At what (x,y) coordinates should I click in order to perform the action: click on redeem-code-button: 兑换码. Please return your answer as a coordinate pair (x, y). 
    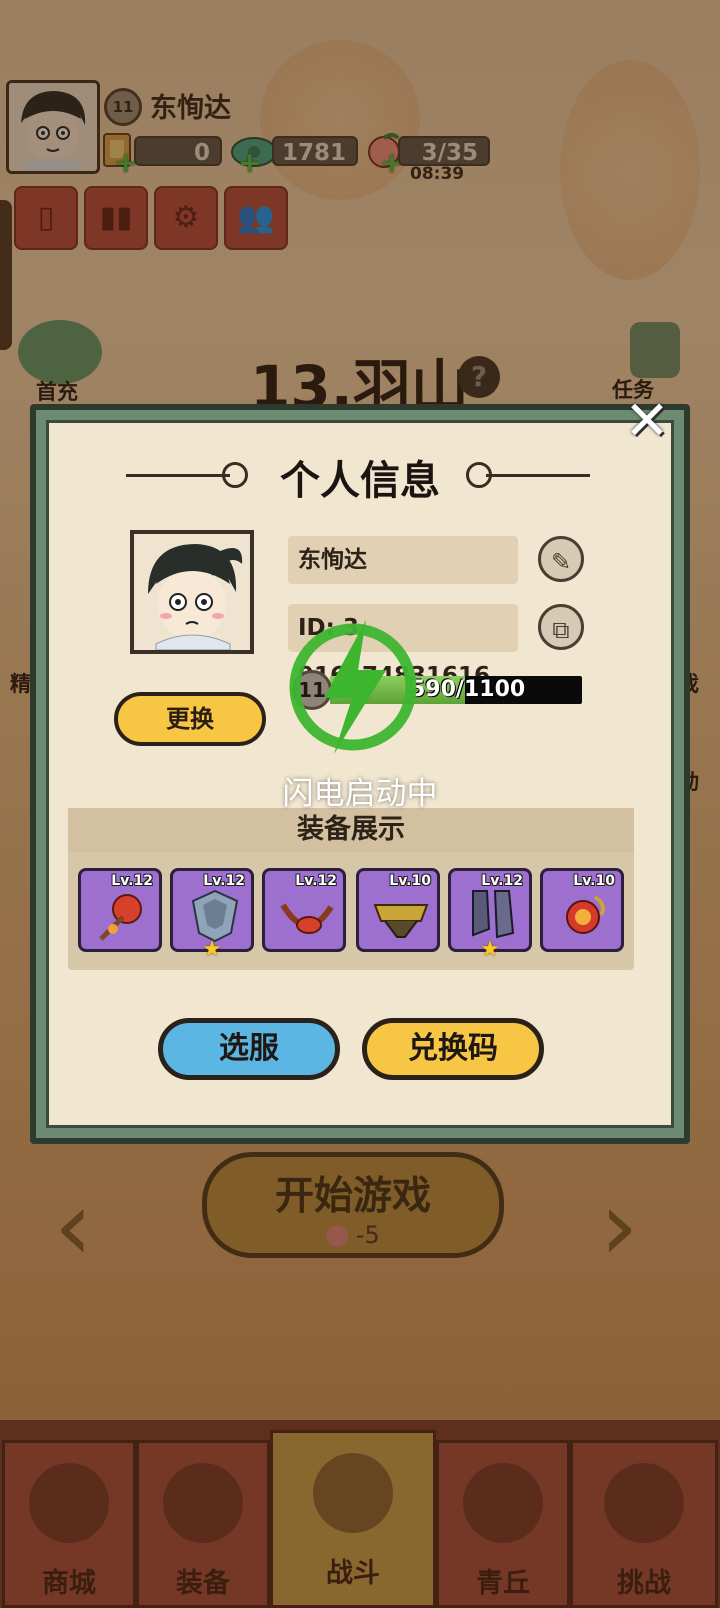
    Looking at the image, I should click on (453, 1049).